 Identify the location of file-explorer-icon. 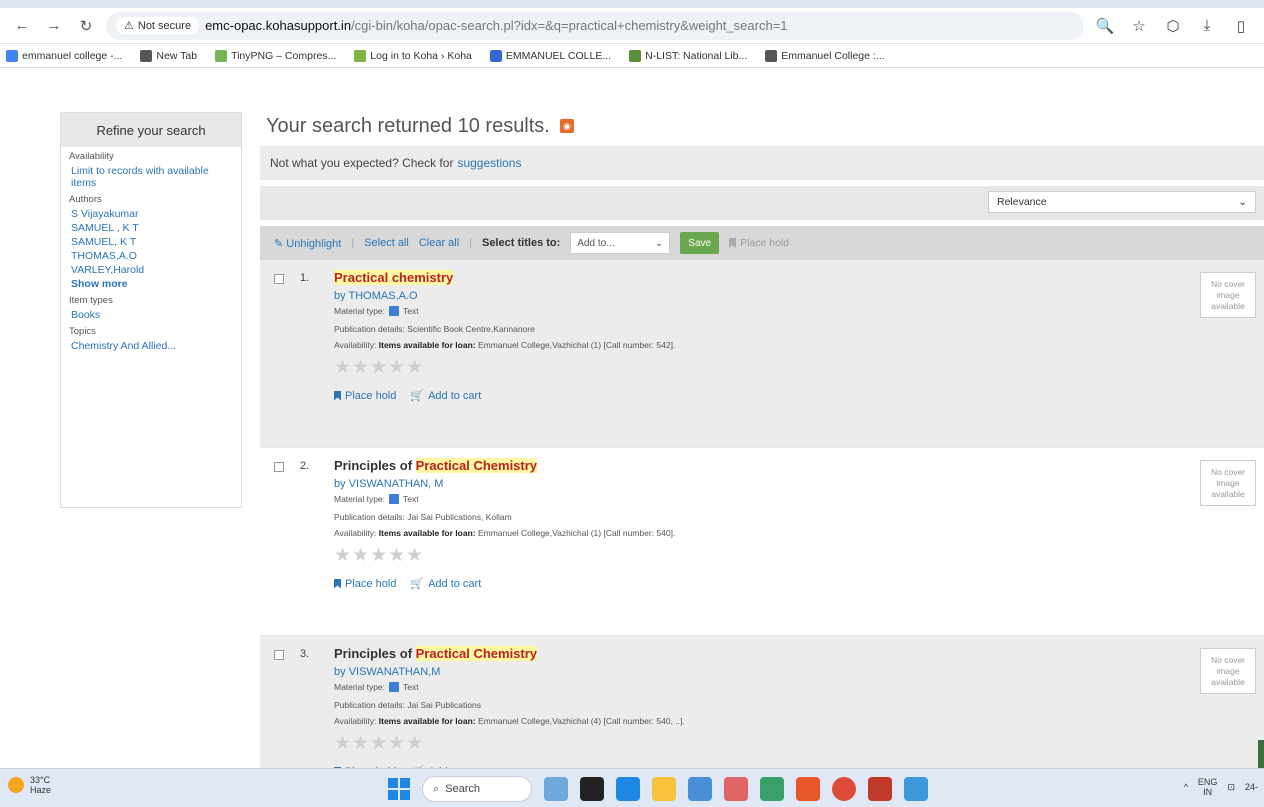
(664, 789).